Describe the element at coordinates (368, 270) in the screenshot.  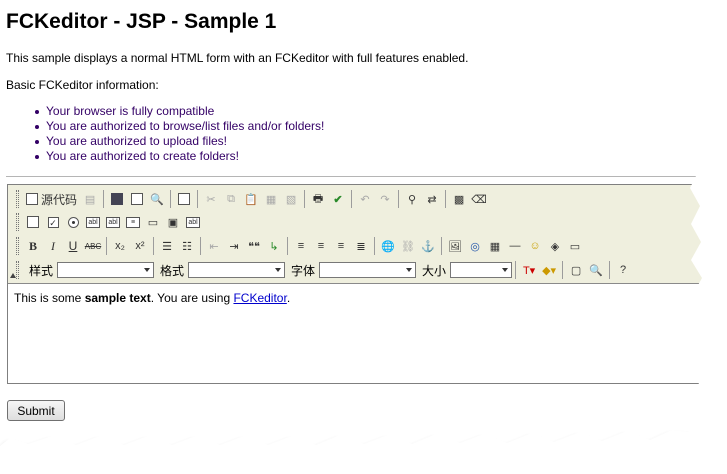
I see `font-select` at that location.